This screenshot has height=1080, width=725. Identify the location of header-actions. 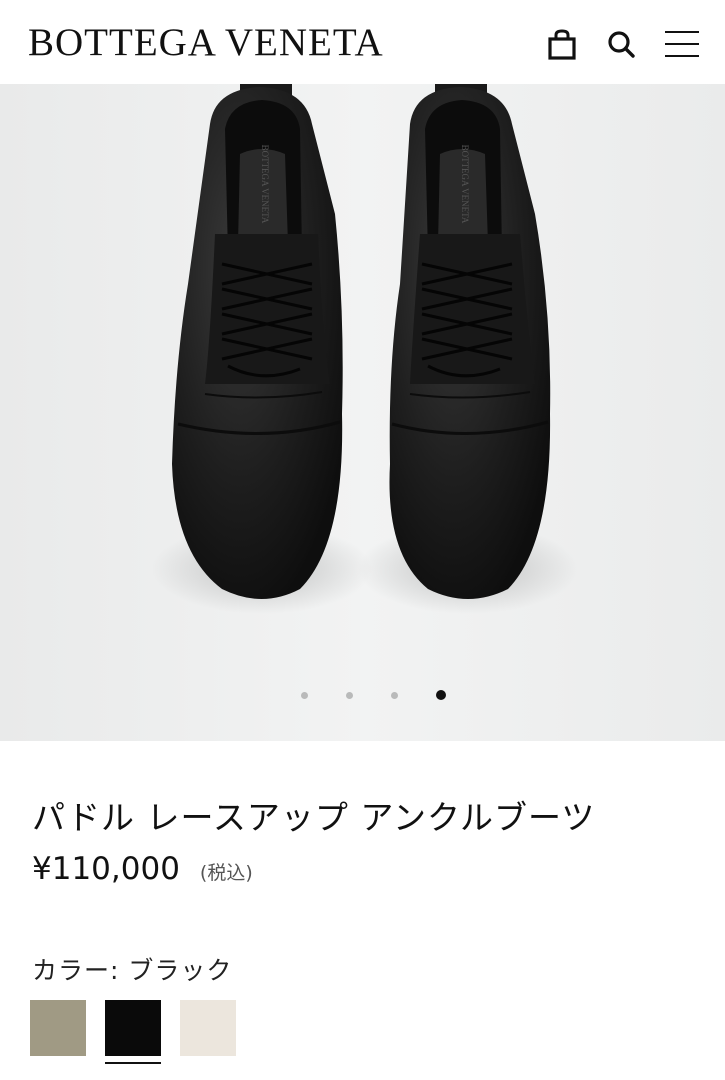
(622, 44).